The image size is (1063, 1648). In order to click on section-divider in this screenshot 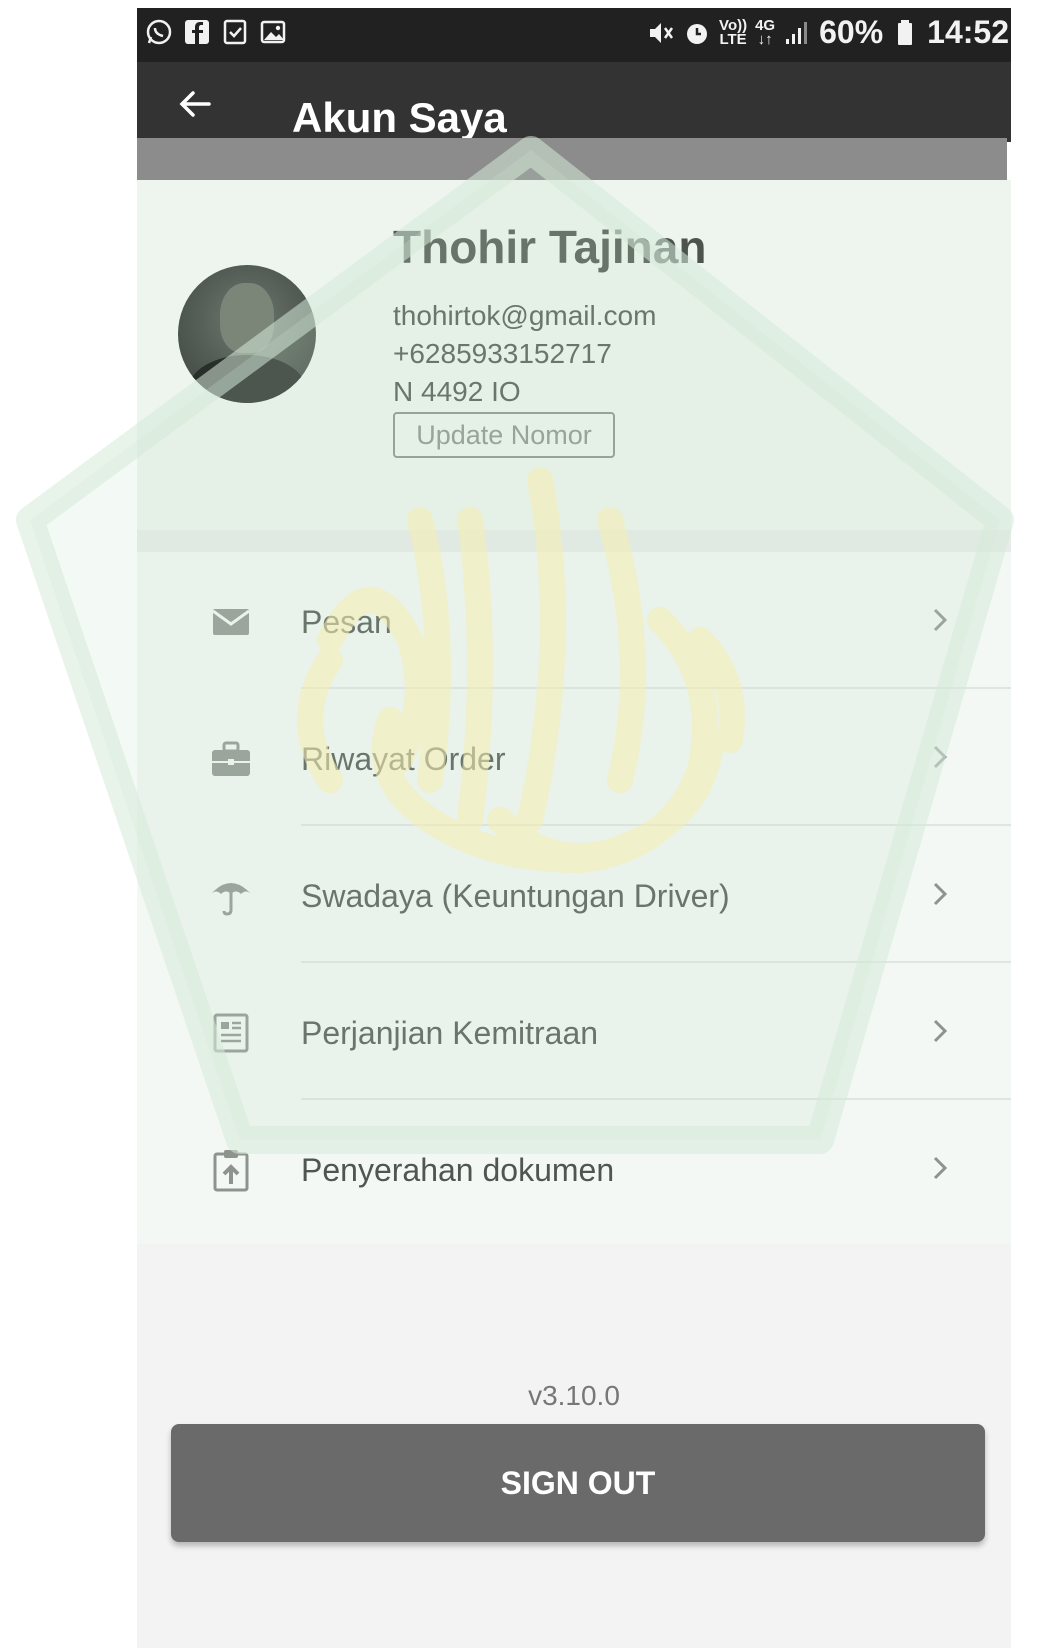, I will do `click(574, 541)`.